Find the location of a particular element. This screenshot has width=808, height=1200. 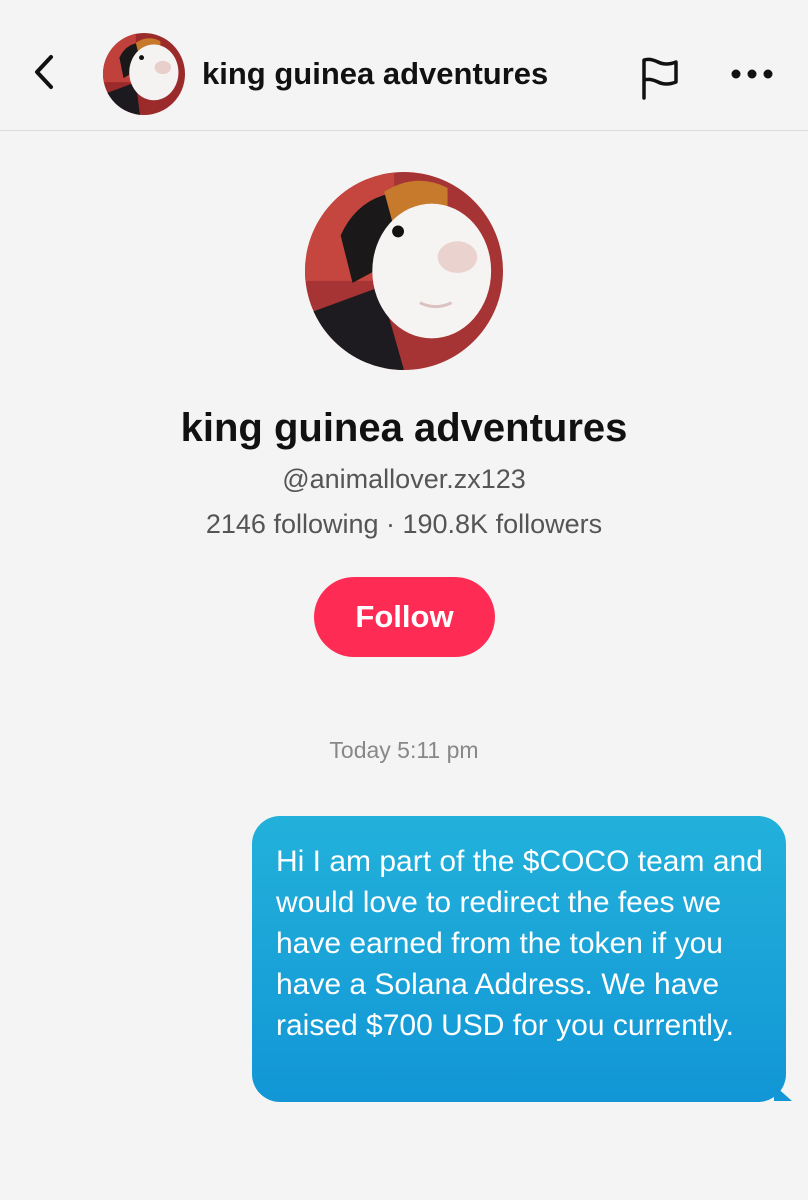

flag-icon is located at coordinates (660, 78).